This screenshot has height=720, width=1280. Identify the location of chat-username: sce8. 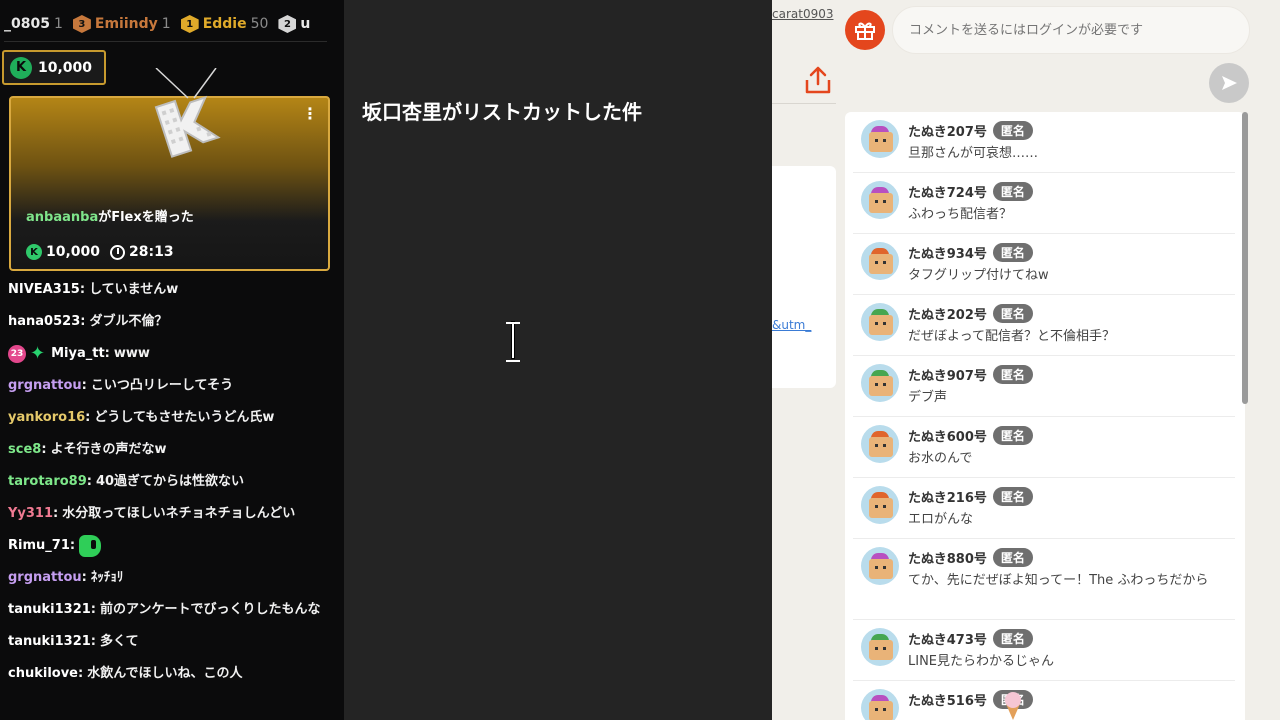
(24, 450).